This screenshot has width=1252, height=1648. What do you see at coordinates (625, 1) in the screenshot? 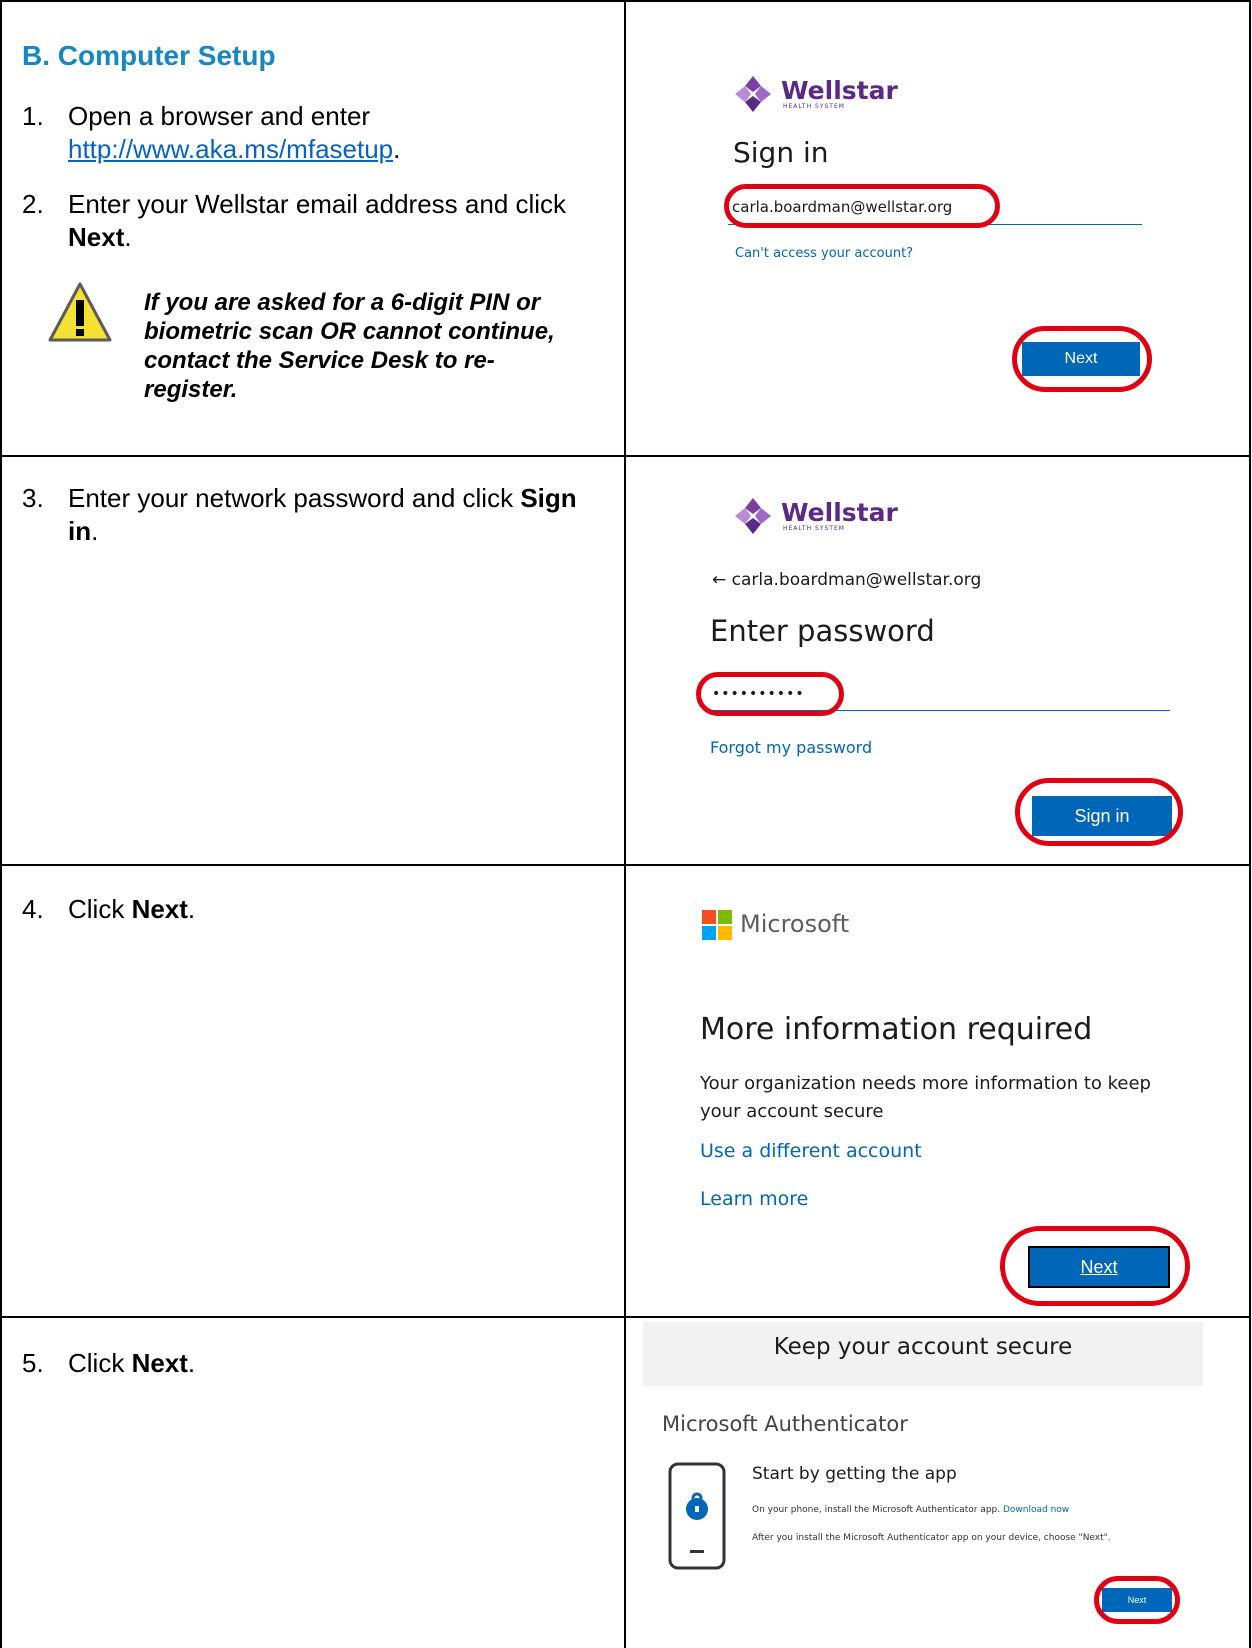
I see `table-border-top` at bounding box center [625, 1].